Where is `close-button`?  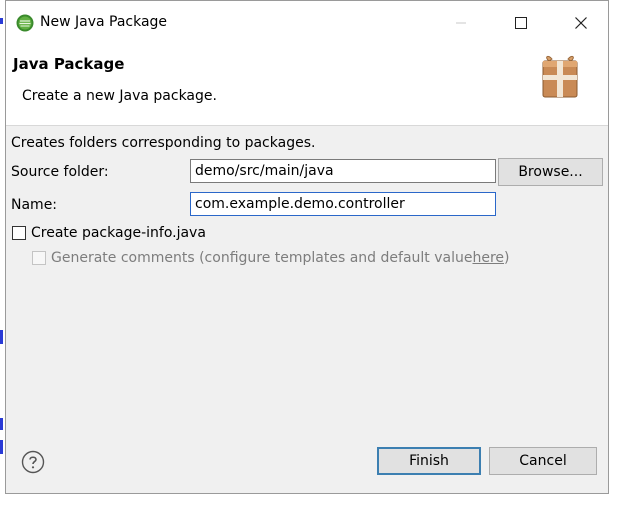
close-button is located at coordinates (581, 23).